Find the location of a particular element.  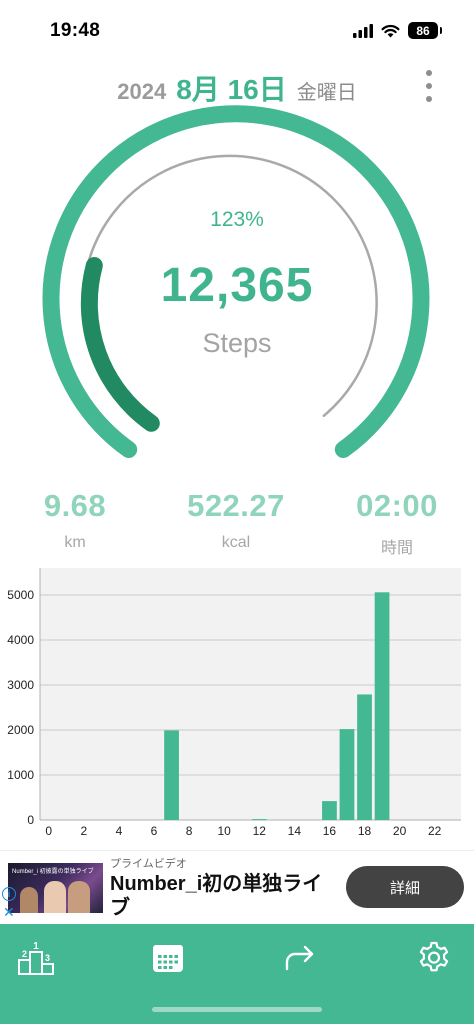

chart-y-tick-label: 2000 is located at coordinates (20, 730).